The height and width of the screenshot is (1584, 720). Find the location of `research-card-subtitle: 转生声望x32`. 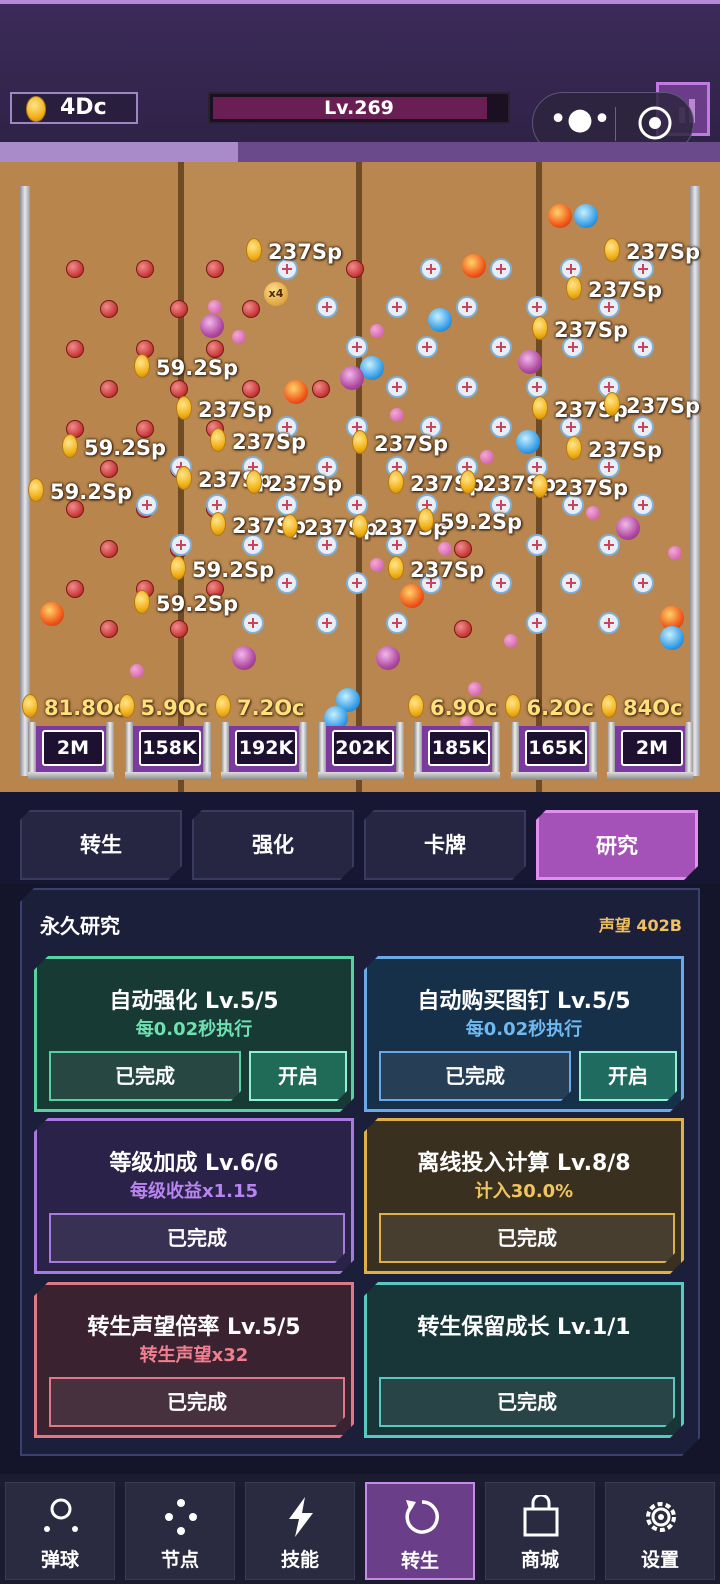

research-card-subtitle: 转生声望x32 is located at coordinates (194, 1355).